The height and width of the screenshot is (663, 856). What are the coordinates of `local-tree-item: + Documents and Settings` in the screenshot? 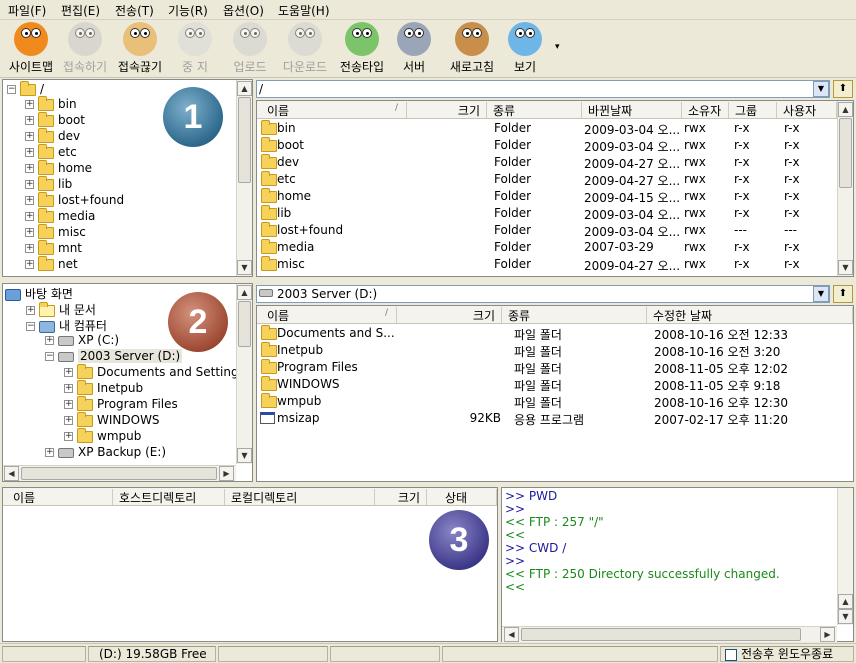 It's located at (154, 372).